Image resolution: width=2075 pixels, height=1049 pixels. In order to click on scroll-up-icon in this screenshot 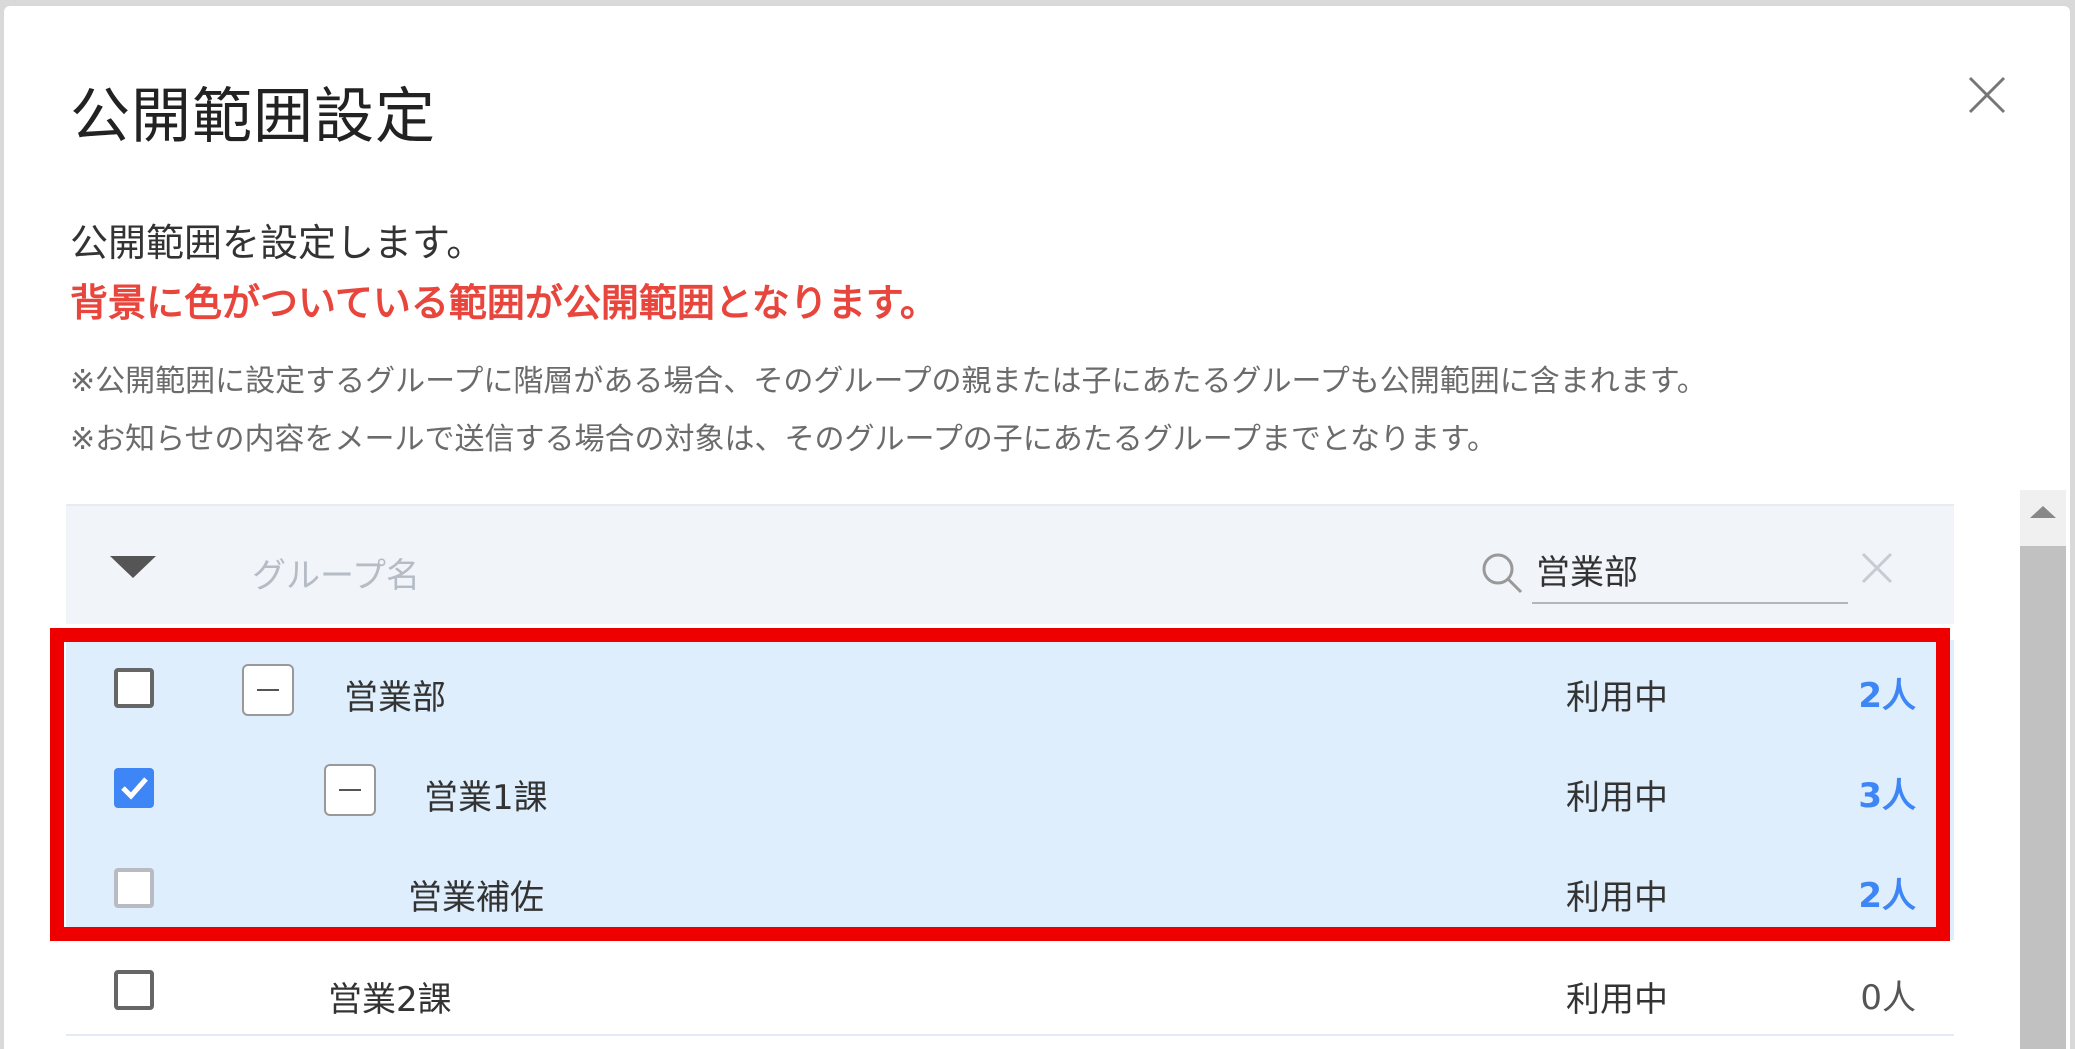, I will do `click(2043, 512)`.